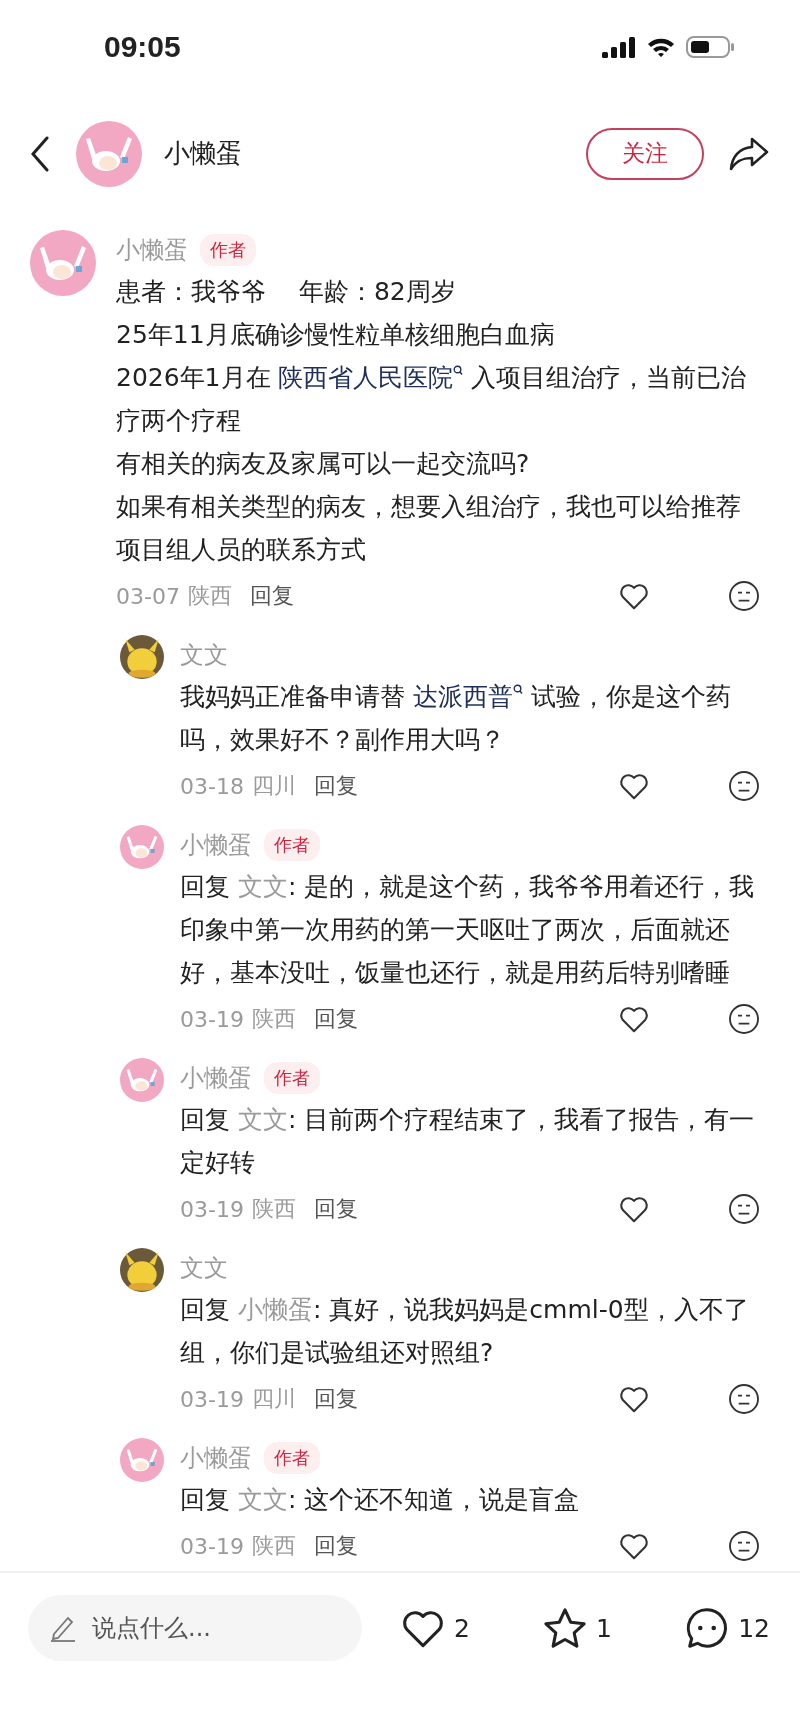 The image size is (800, 1734). What do you see at coordinates (286, 292) in the screenshot?
I see `comment-text: 患者：我爷爷 年龄：82周岁` at bounding box center [286, 292].